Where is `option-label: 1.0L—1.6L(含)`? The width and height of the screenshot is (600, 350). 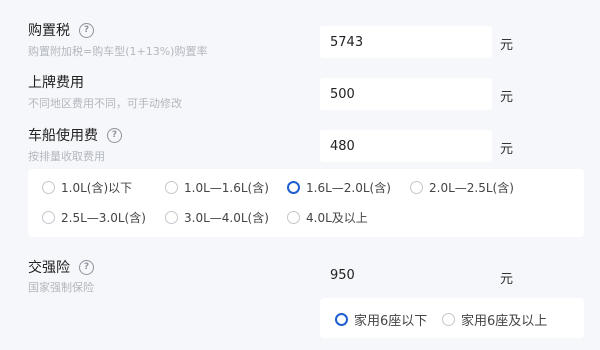
option-label: 1.0L—1.6L(含) is located at coordinates (226, 188).